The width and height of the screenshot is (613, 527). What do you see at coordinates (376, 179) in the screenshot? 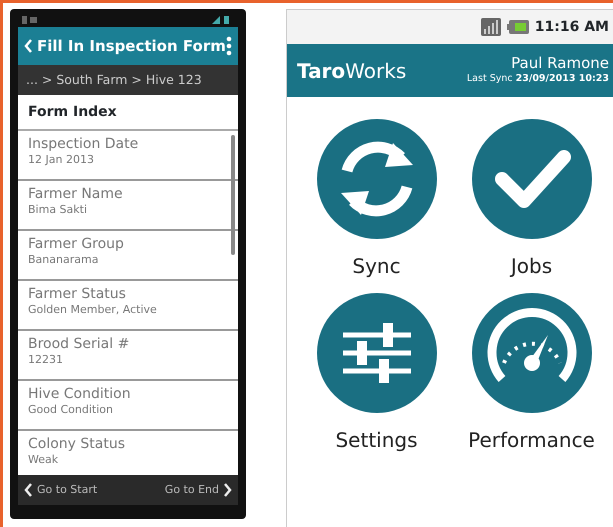
I see `sync-icon` at bounding box center [376, 179].